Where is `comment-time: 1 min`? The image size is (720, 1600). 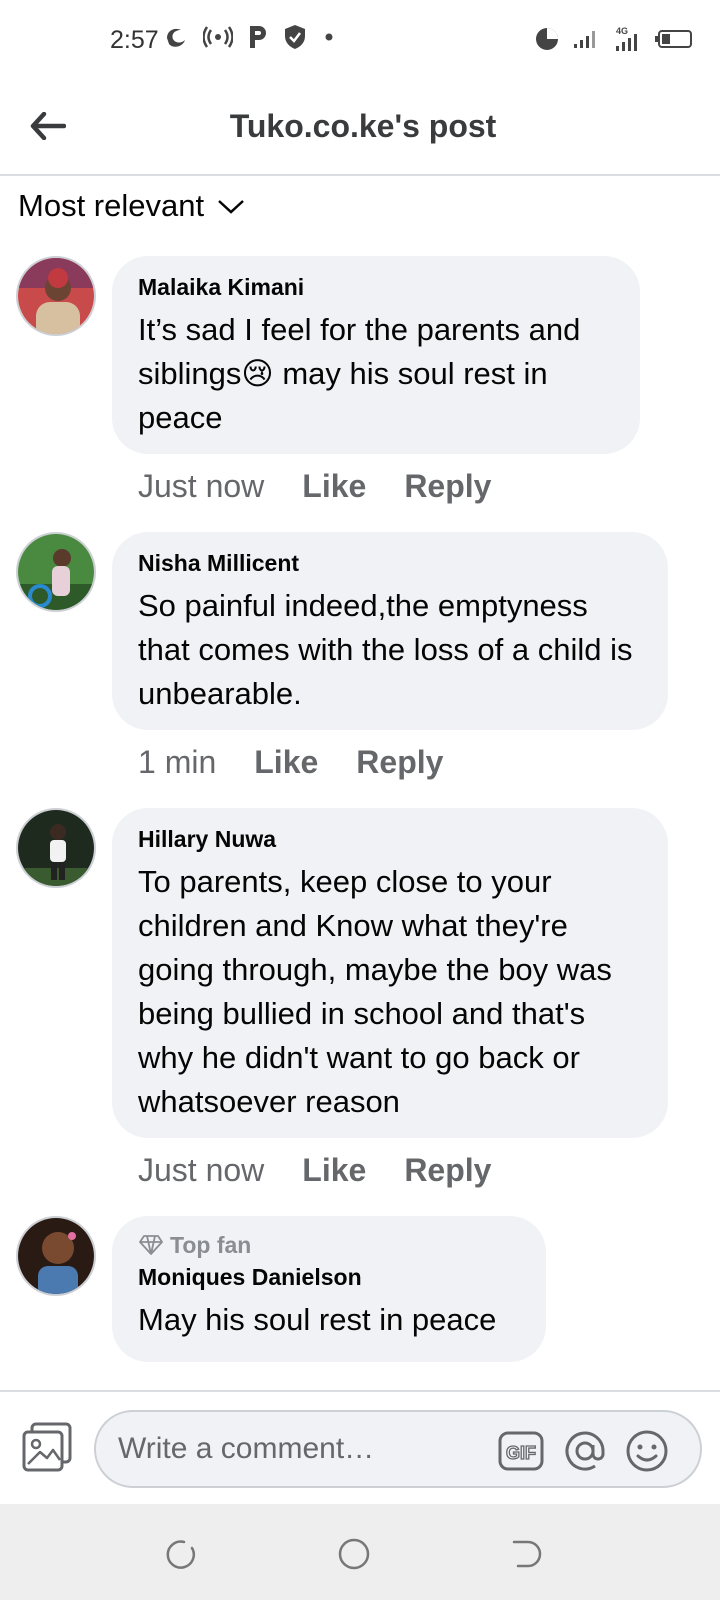
comment-time: 1 min is located at coordinates (177, 762).